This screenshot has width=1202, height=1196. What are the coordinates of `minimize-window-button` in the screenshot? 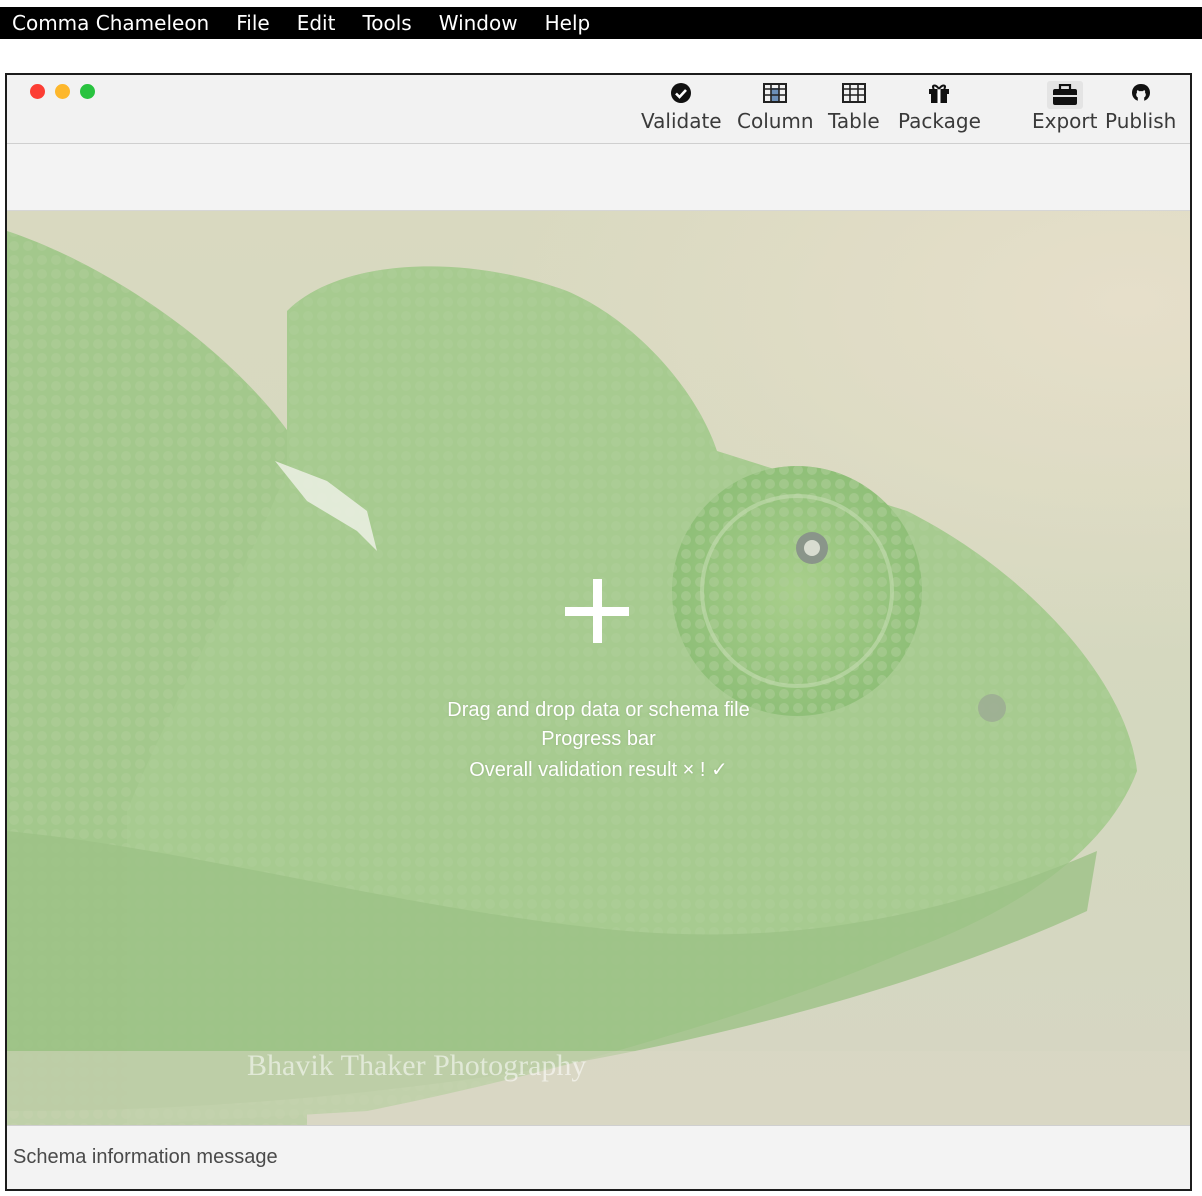 It's located at (62, 91).